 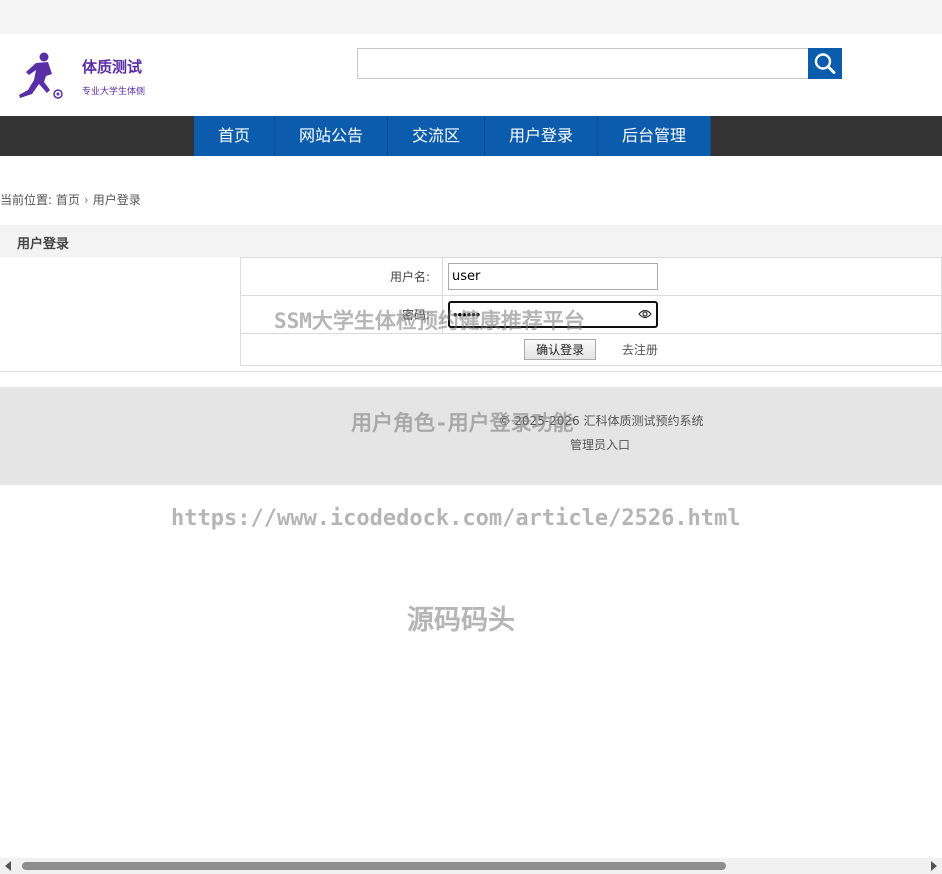 What do you see at coordinates (86, 200) in the screenshot?
I see `chevron-right-icon: ›` at bounding box center [86, 200].